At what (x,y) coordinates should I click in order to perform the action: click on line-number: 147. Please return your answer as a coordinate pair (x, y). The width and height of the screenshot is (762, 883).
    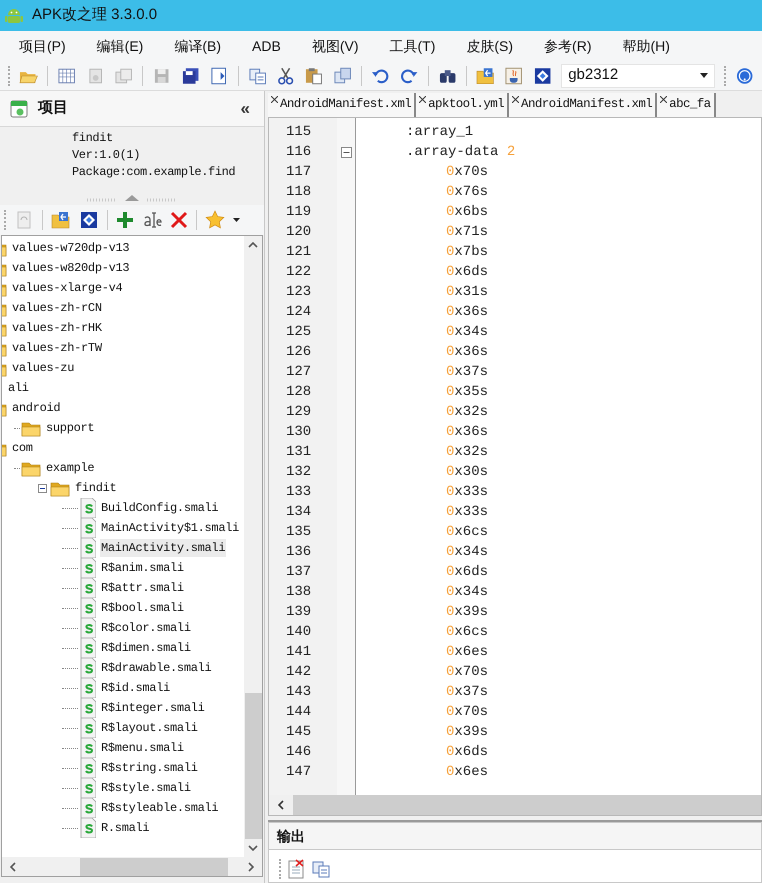
    Looking at the image, I should click on (299, 772).